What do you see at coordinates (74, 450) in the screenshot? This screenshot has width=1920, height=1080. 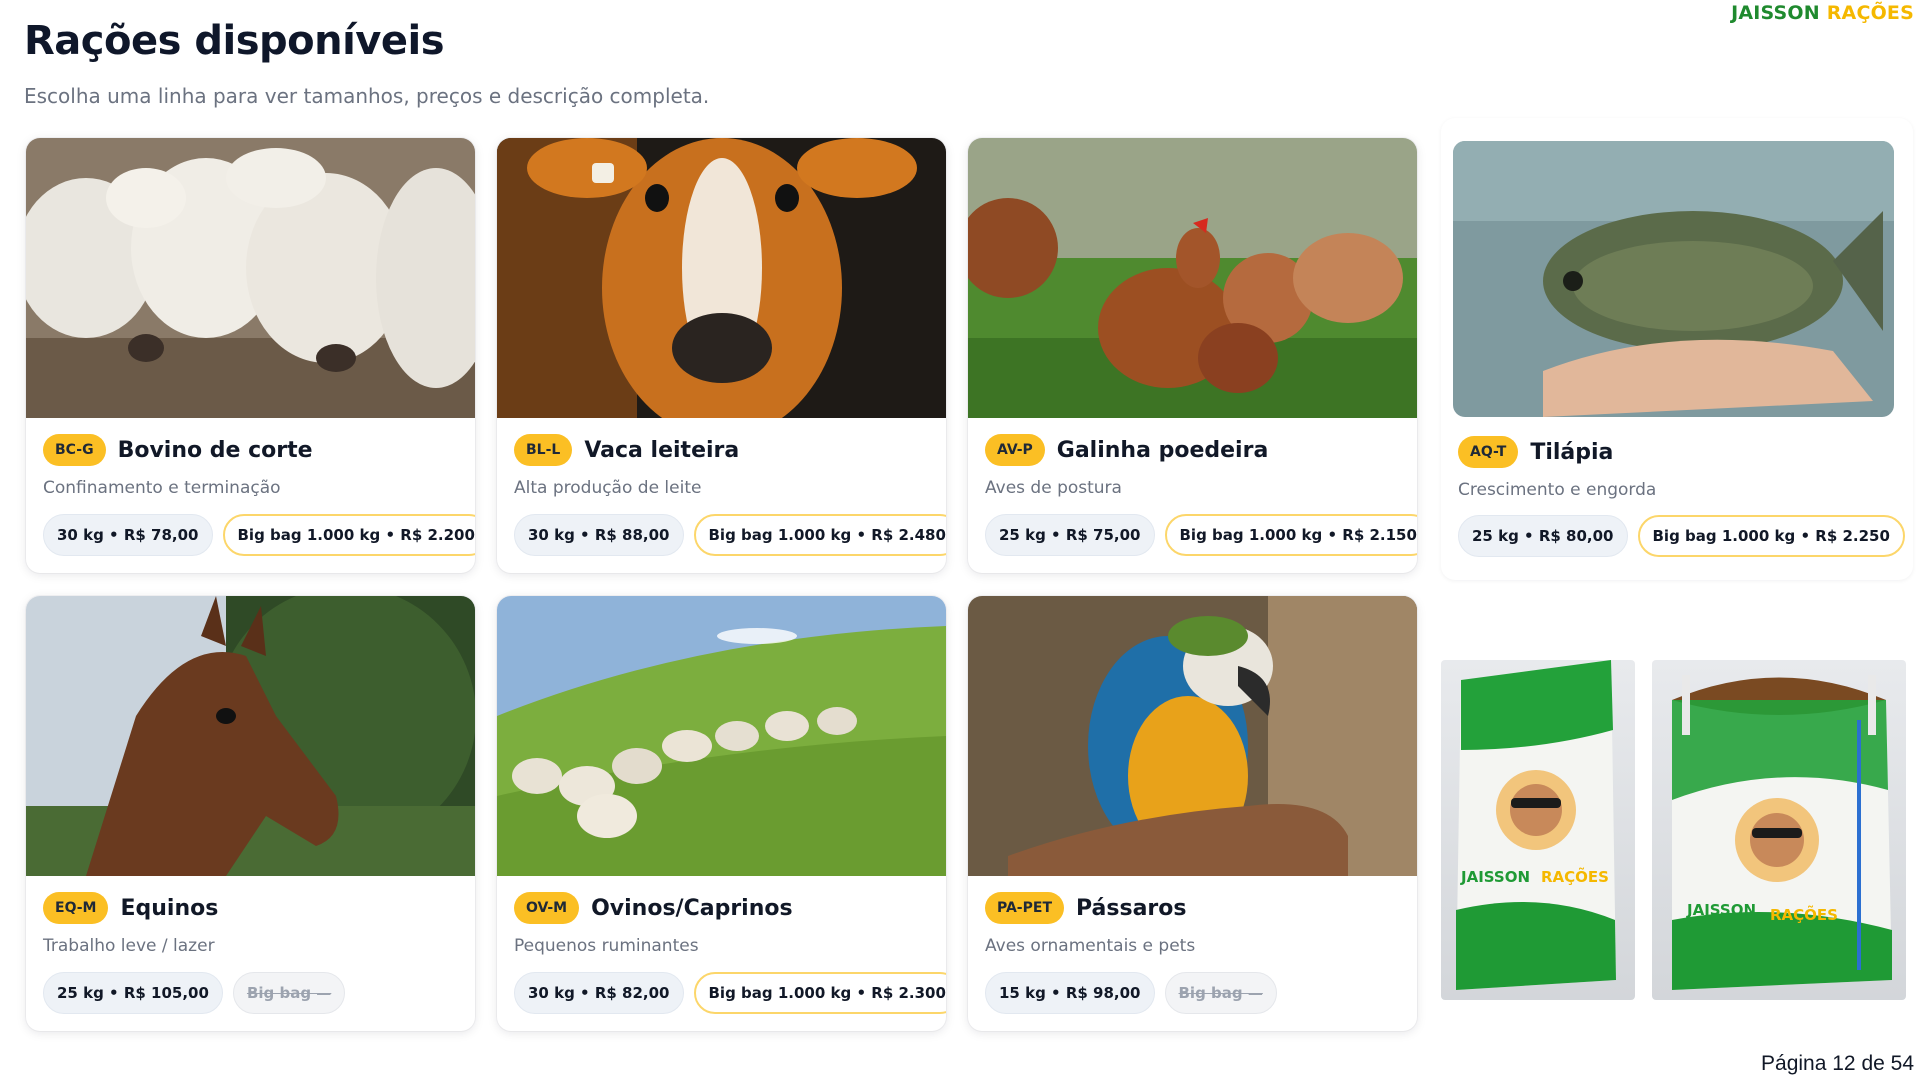 I see `product-code-badge: BC-G` at bounding box center [74, 450].